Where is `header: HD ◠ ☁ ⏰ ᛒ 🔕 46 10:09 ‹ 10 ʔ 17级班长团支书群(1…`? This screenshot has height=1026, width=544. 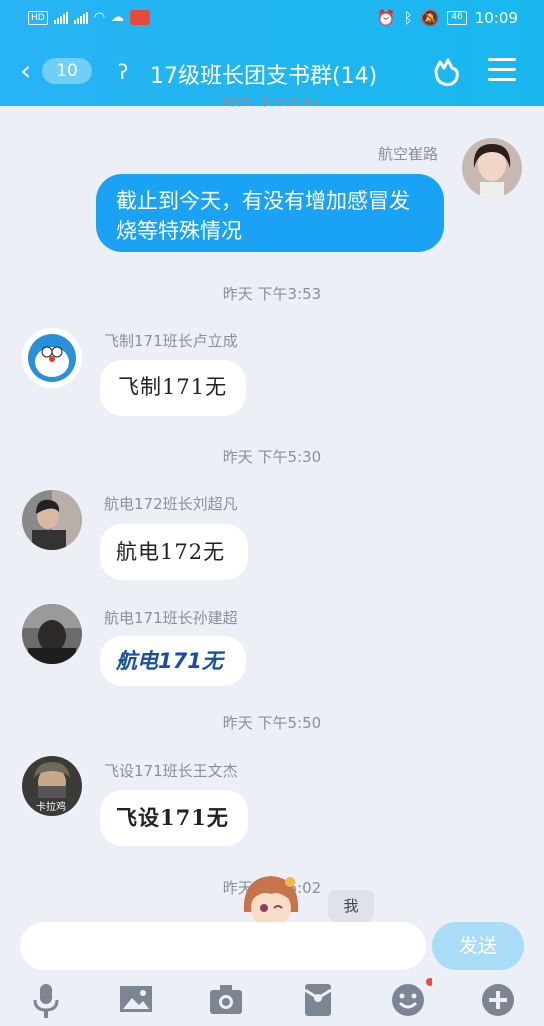
header: HD ◠ ☁ ⏰ ᛒ 🔕 46 10:09 ‹ 10 ʔ 17级班长团支书群(1… is located at coordinates (272, 53).